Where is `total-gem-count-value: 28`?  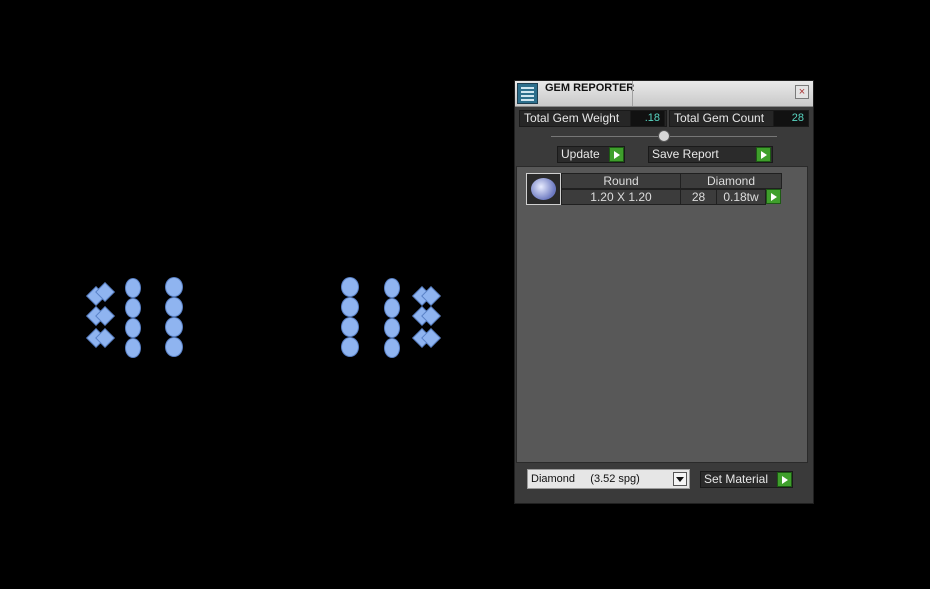 total-gem-count-value: 28 is located at coordinates (791, 118).